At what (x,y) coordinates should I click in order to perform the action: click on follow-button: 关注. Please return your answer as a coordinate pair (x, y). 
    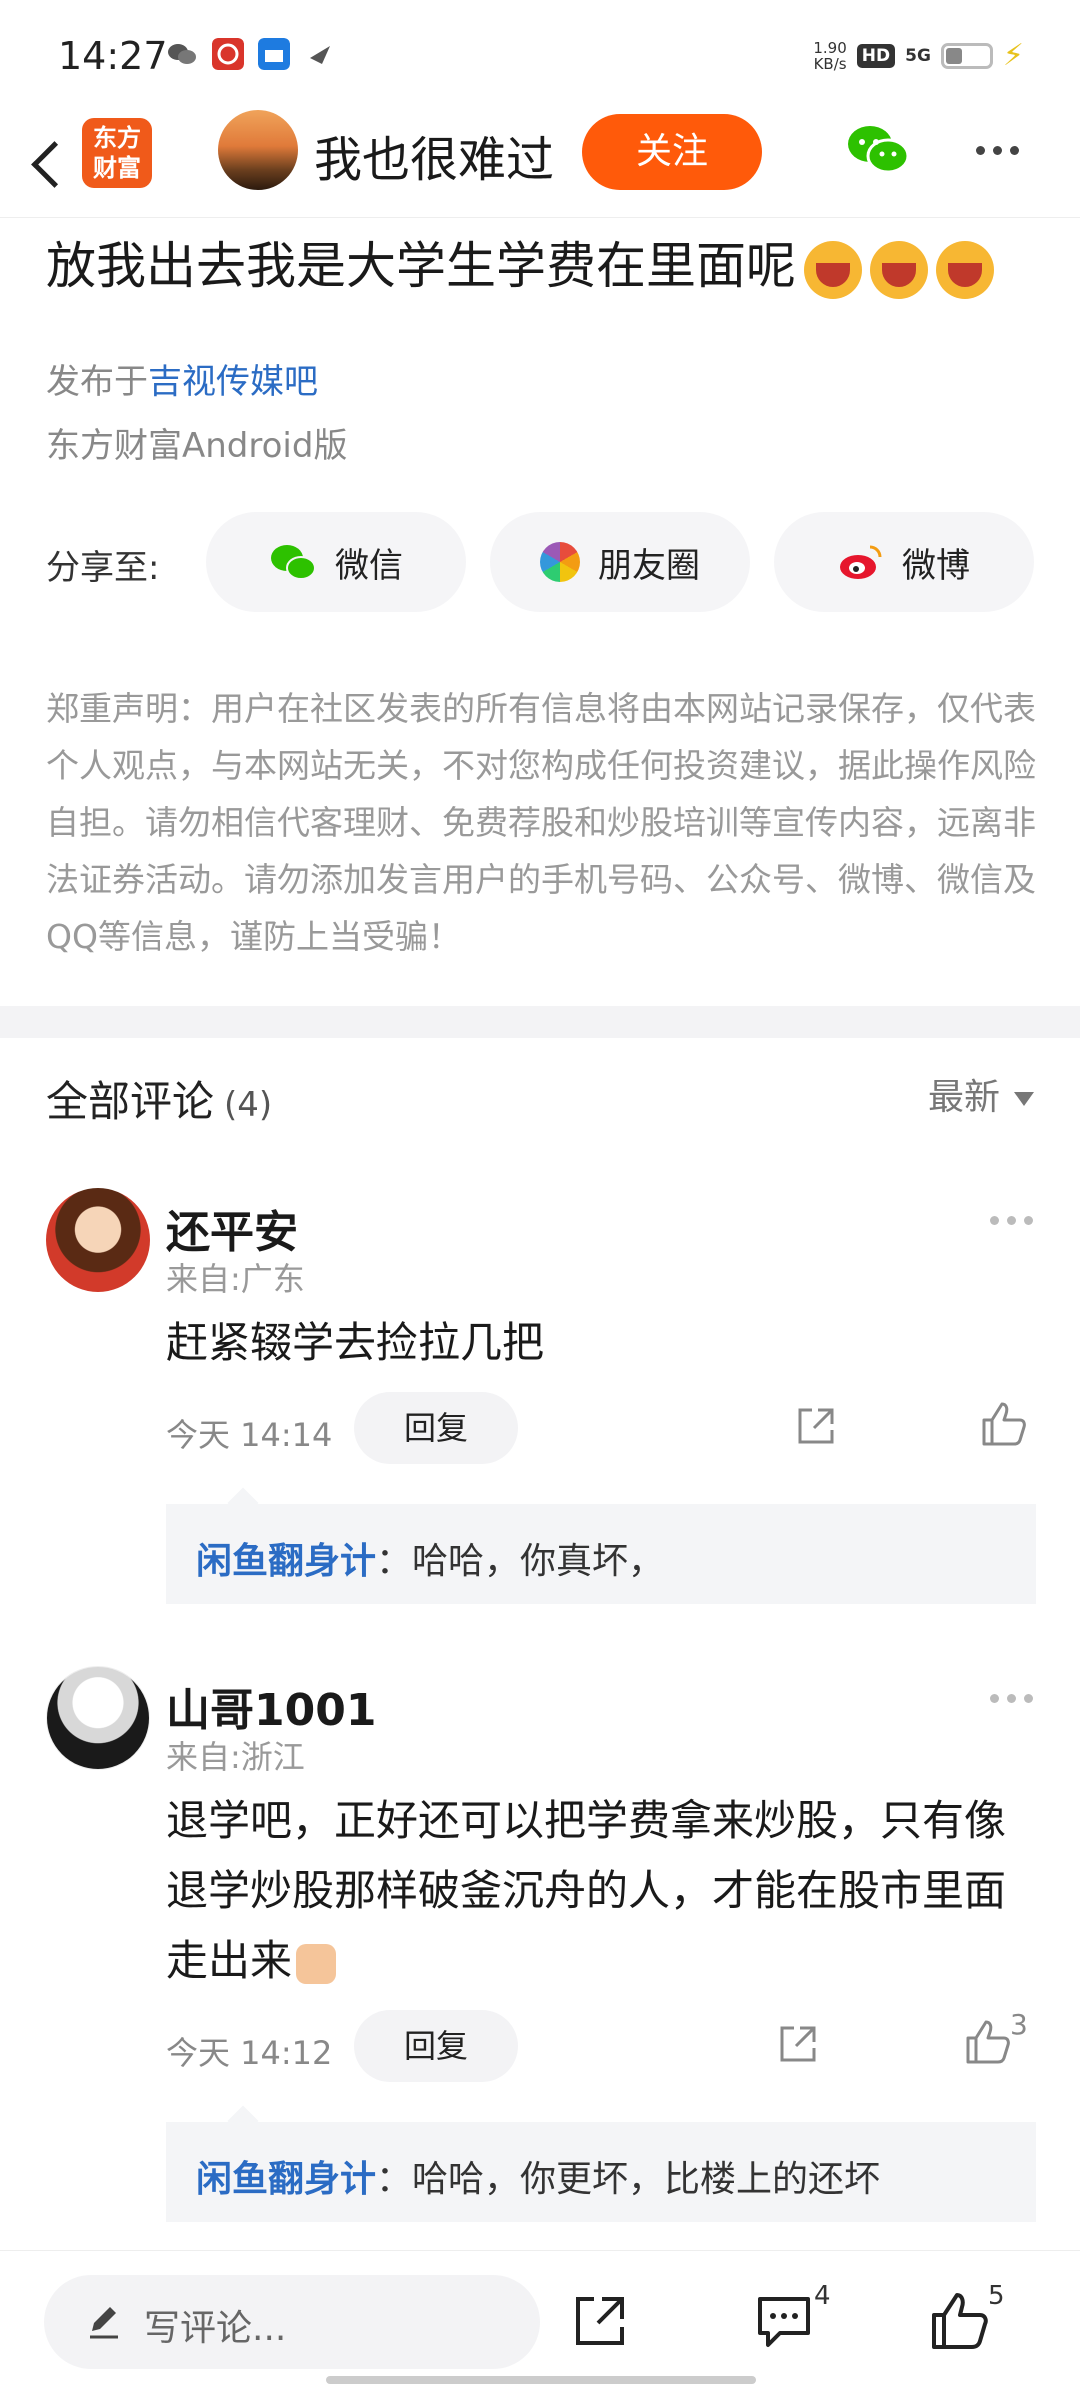
    Looking at the image, I should click on (672, 152).